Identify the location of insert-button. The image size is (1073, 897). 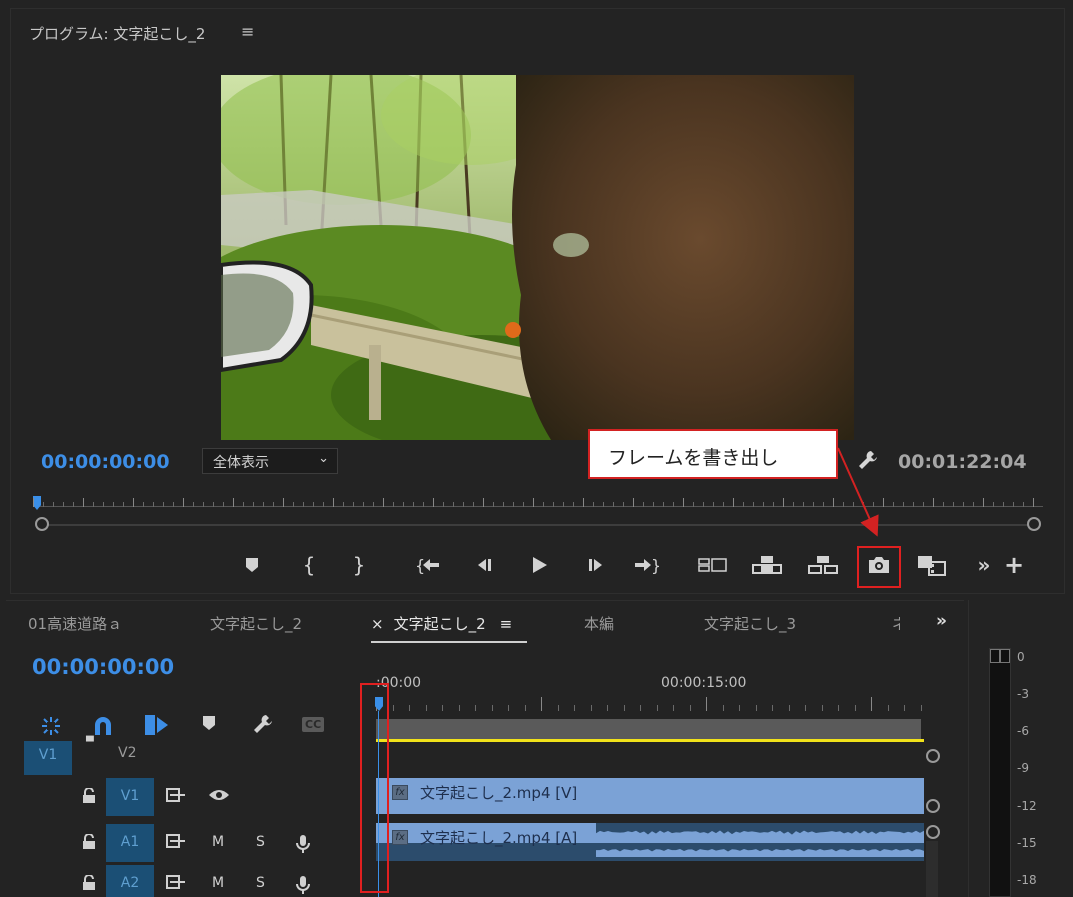
(713, 565).